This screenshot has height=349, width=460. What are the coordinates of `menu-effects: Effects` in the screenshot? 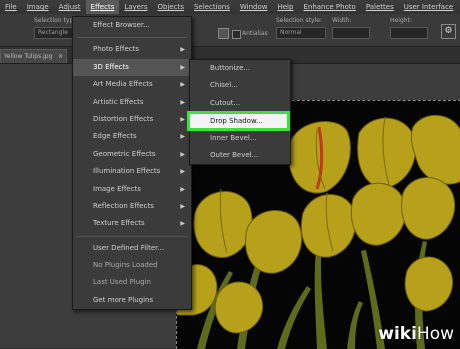 It's located at (102, 7).